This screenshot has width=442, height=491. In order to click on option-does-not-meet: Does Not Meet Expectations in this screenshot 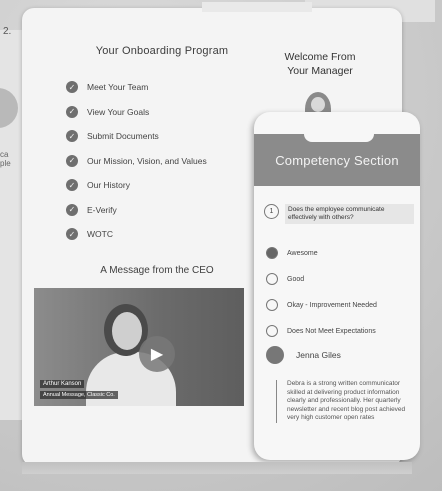, I will do `click(321, 331)`.